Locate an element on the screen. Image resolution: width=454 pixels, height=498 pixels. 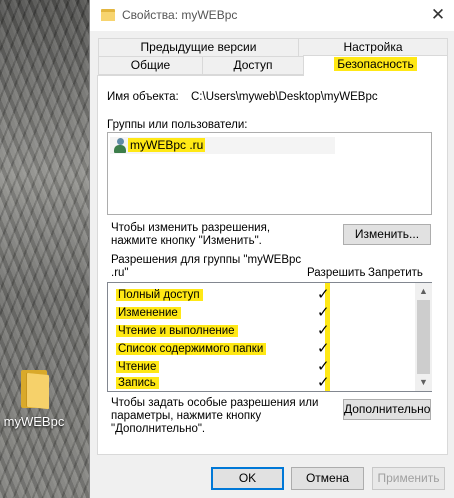
list-item: myWEBpc .ru is located at coordinates (222, 145).